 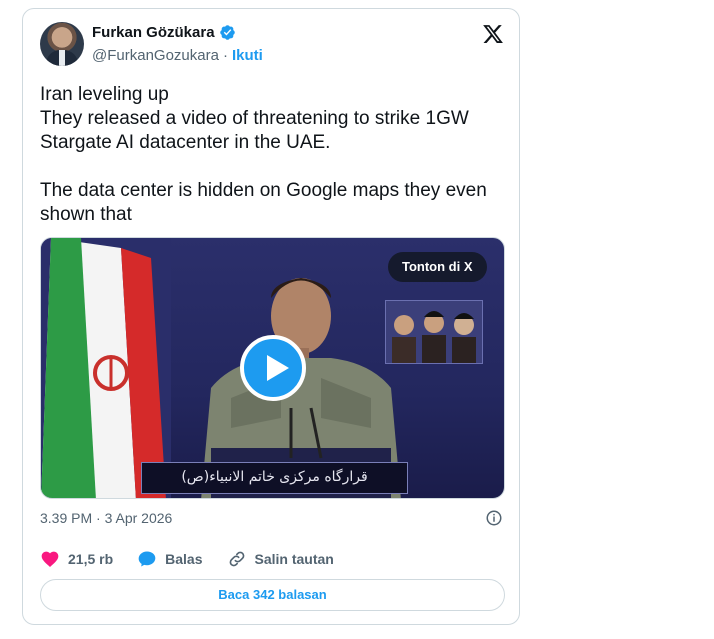 I want to click on video-banner: قرارگاه مرکزی خاتم الانبیاء(ص), so click(x=274, y=478).